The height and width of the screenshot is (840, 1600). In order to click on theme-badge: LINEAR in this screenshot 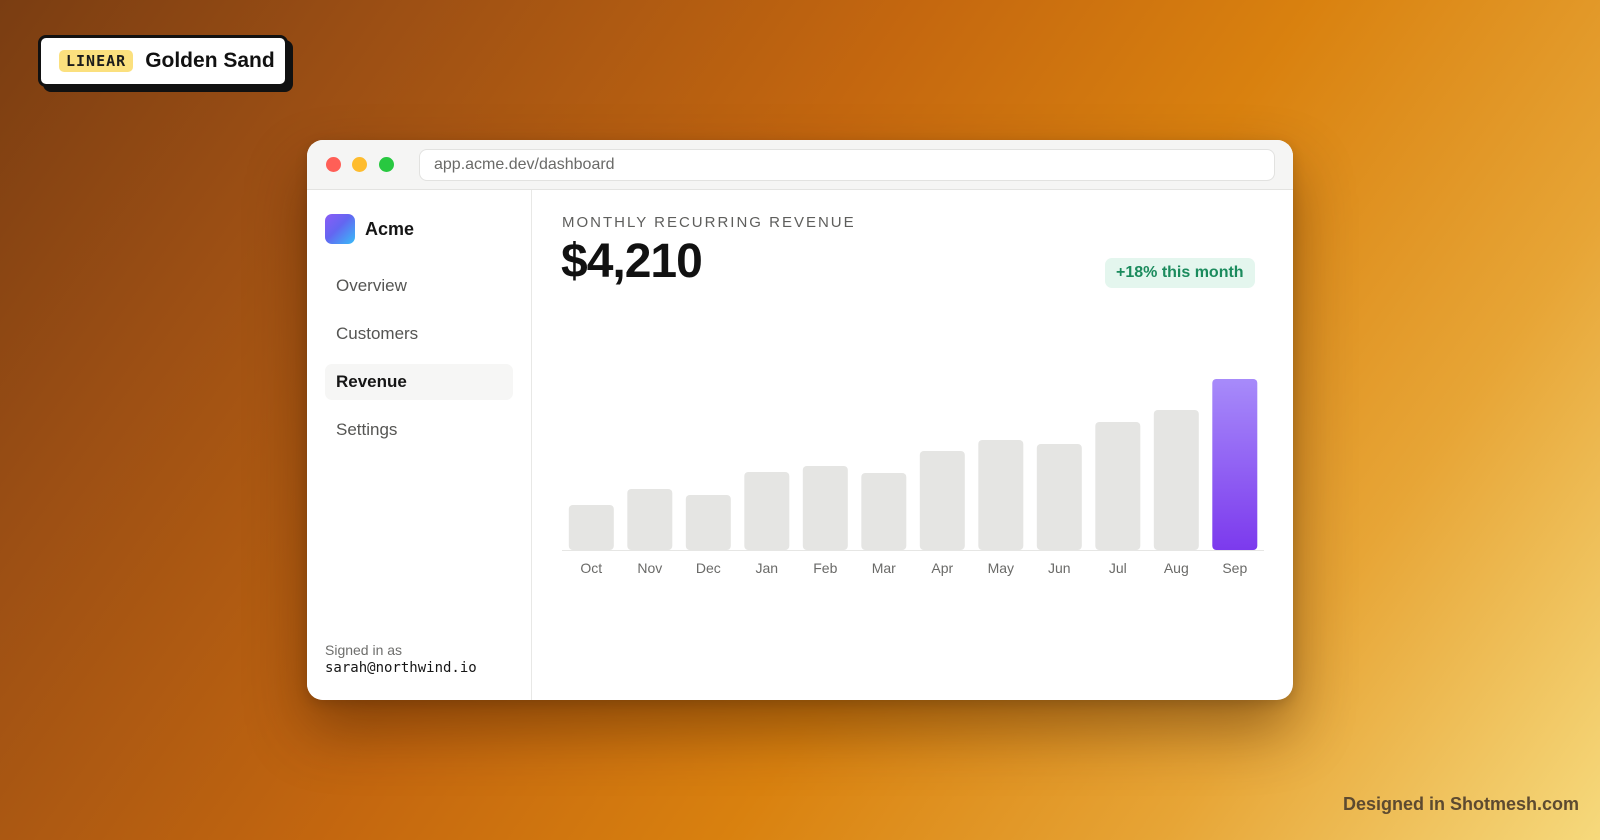, I will do `click(96, 61)`.